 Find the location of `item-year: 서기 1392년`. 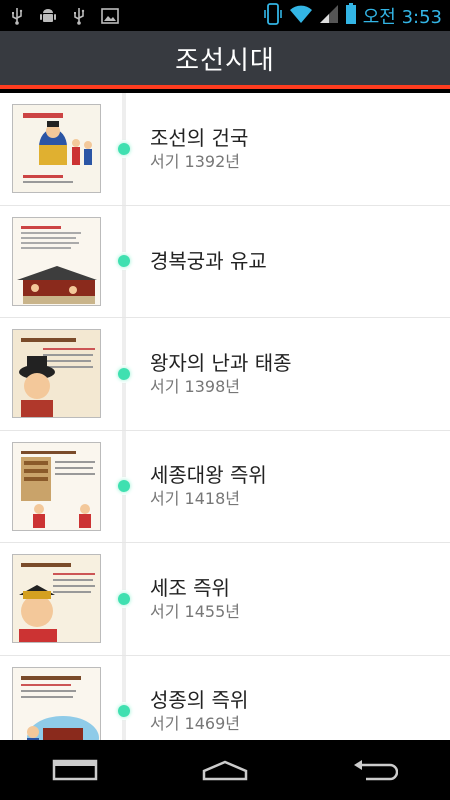

item-year: 서기 1392년 is located at coordinates (195, 161).